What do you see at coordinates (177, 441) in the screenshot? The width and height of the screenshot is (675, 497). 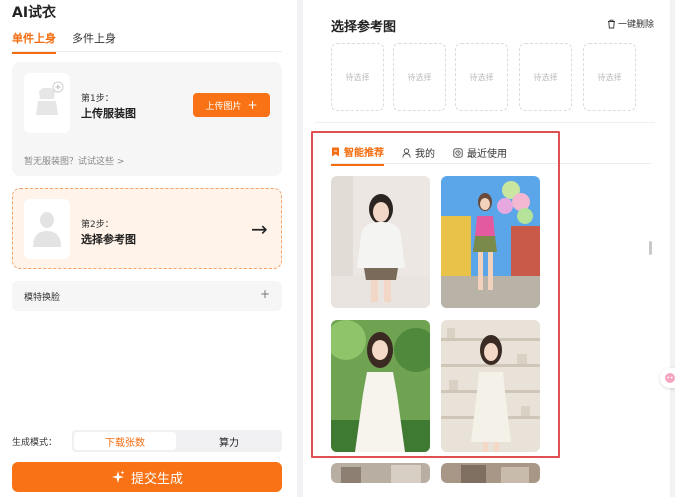 I see `generation-mode-segmented: 下载张数 算力` at bounding box center [177, 441].